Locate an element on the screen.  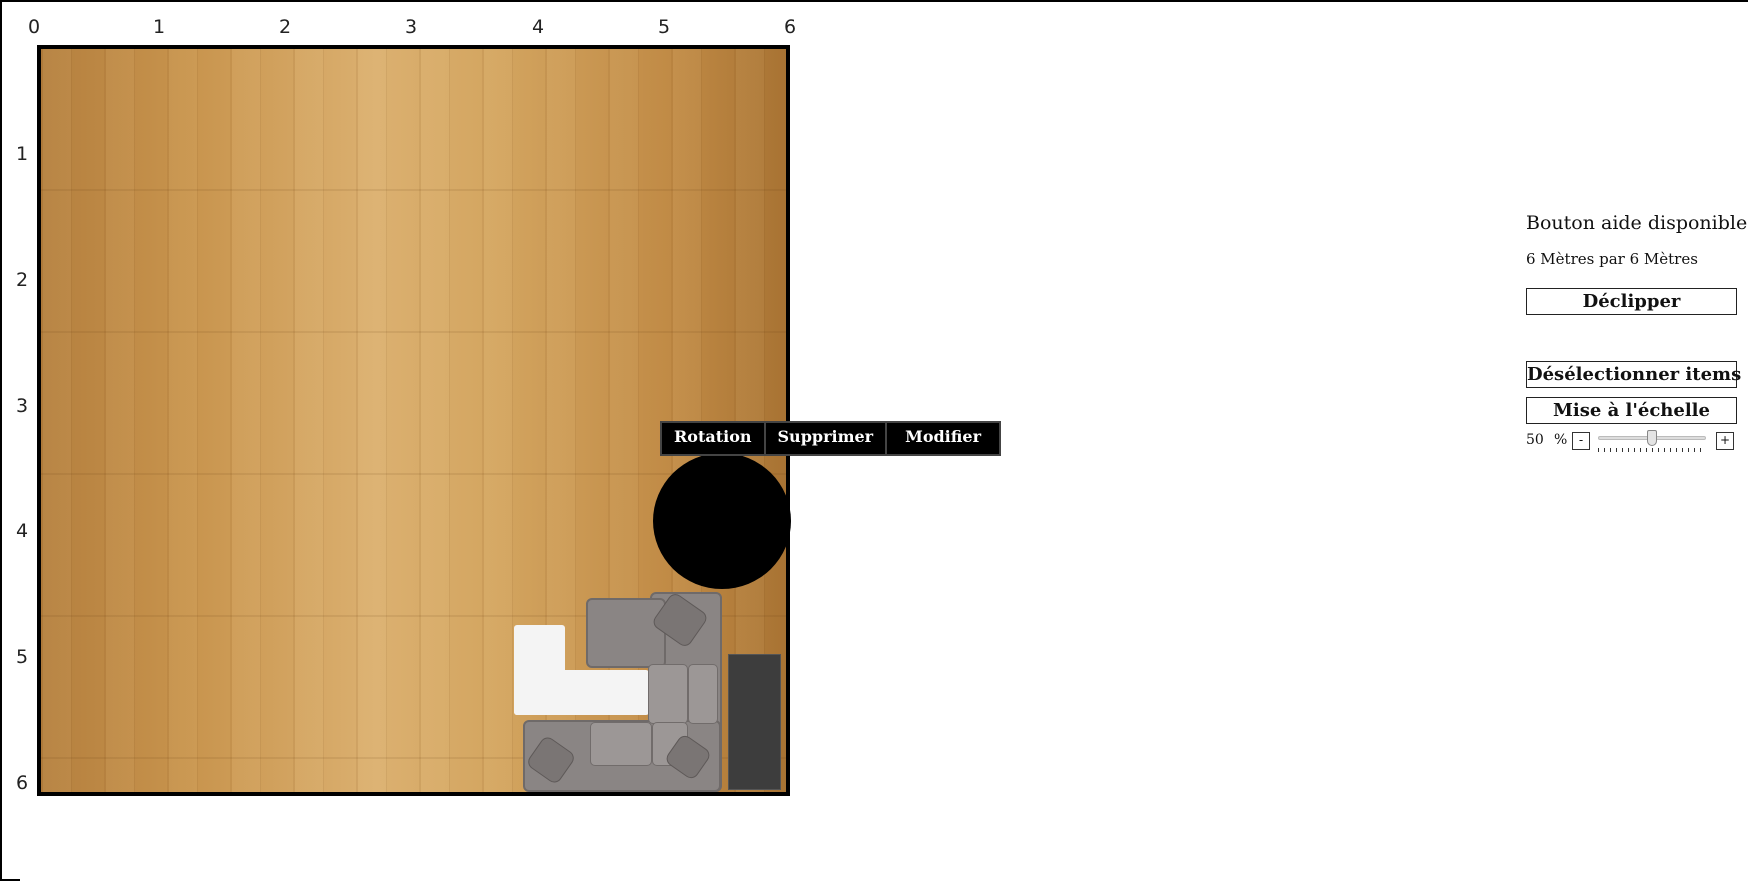
deselect-items-button: Désélectionner items is located at coordinates (1633, 374).